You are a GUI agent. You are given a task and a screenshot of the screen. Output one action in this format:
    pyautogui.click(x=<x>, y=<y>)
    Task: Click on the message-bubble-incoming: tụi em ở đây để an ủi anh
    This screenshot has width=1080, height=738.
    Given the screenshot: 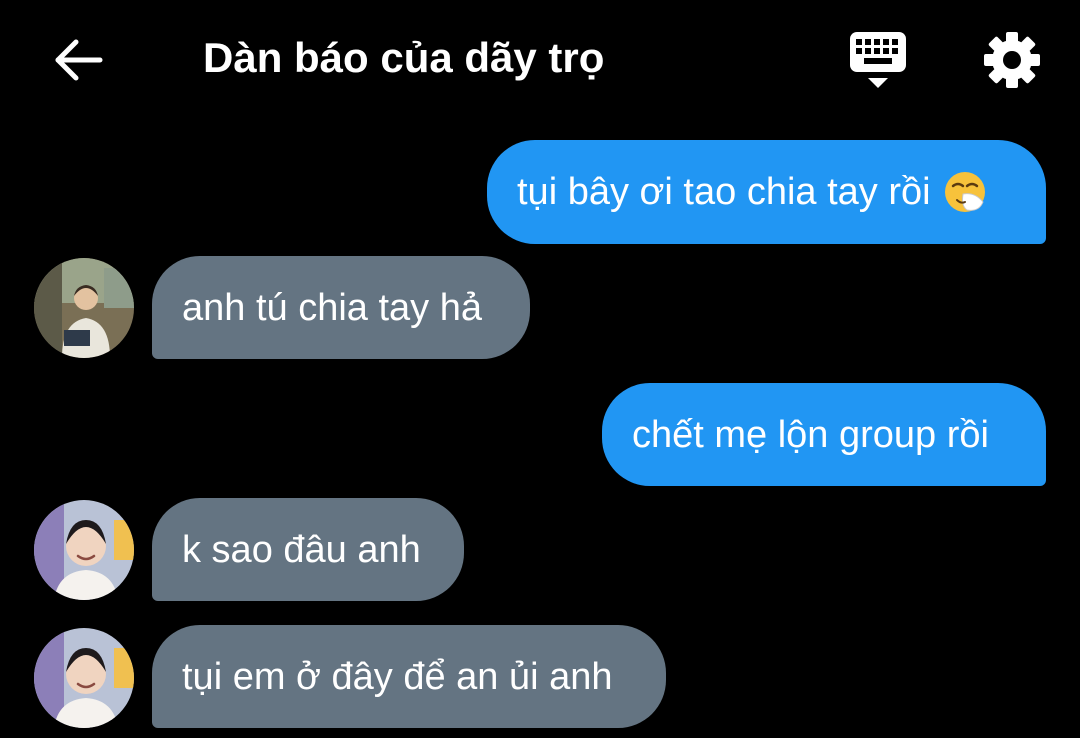 What is the action you would take?
    pyautogui.click(x=409, y=676)
    